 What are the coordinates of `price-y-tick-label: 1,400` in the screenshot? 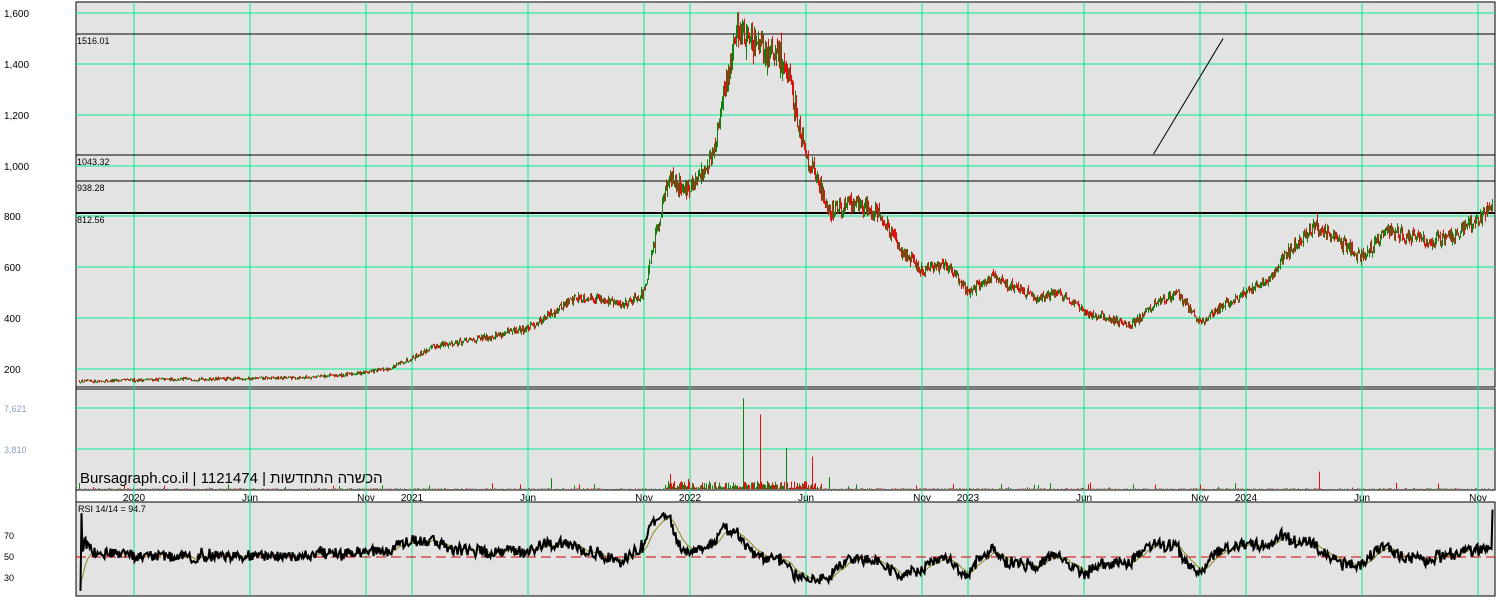 It's located at (16, 65).